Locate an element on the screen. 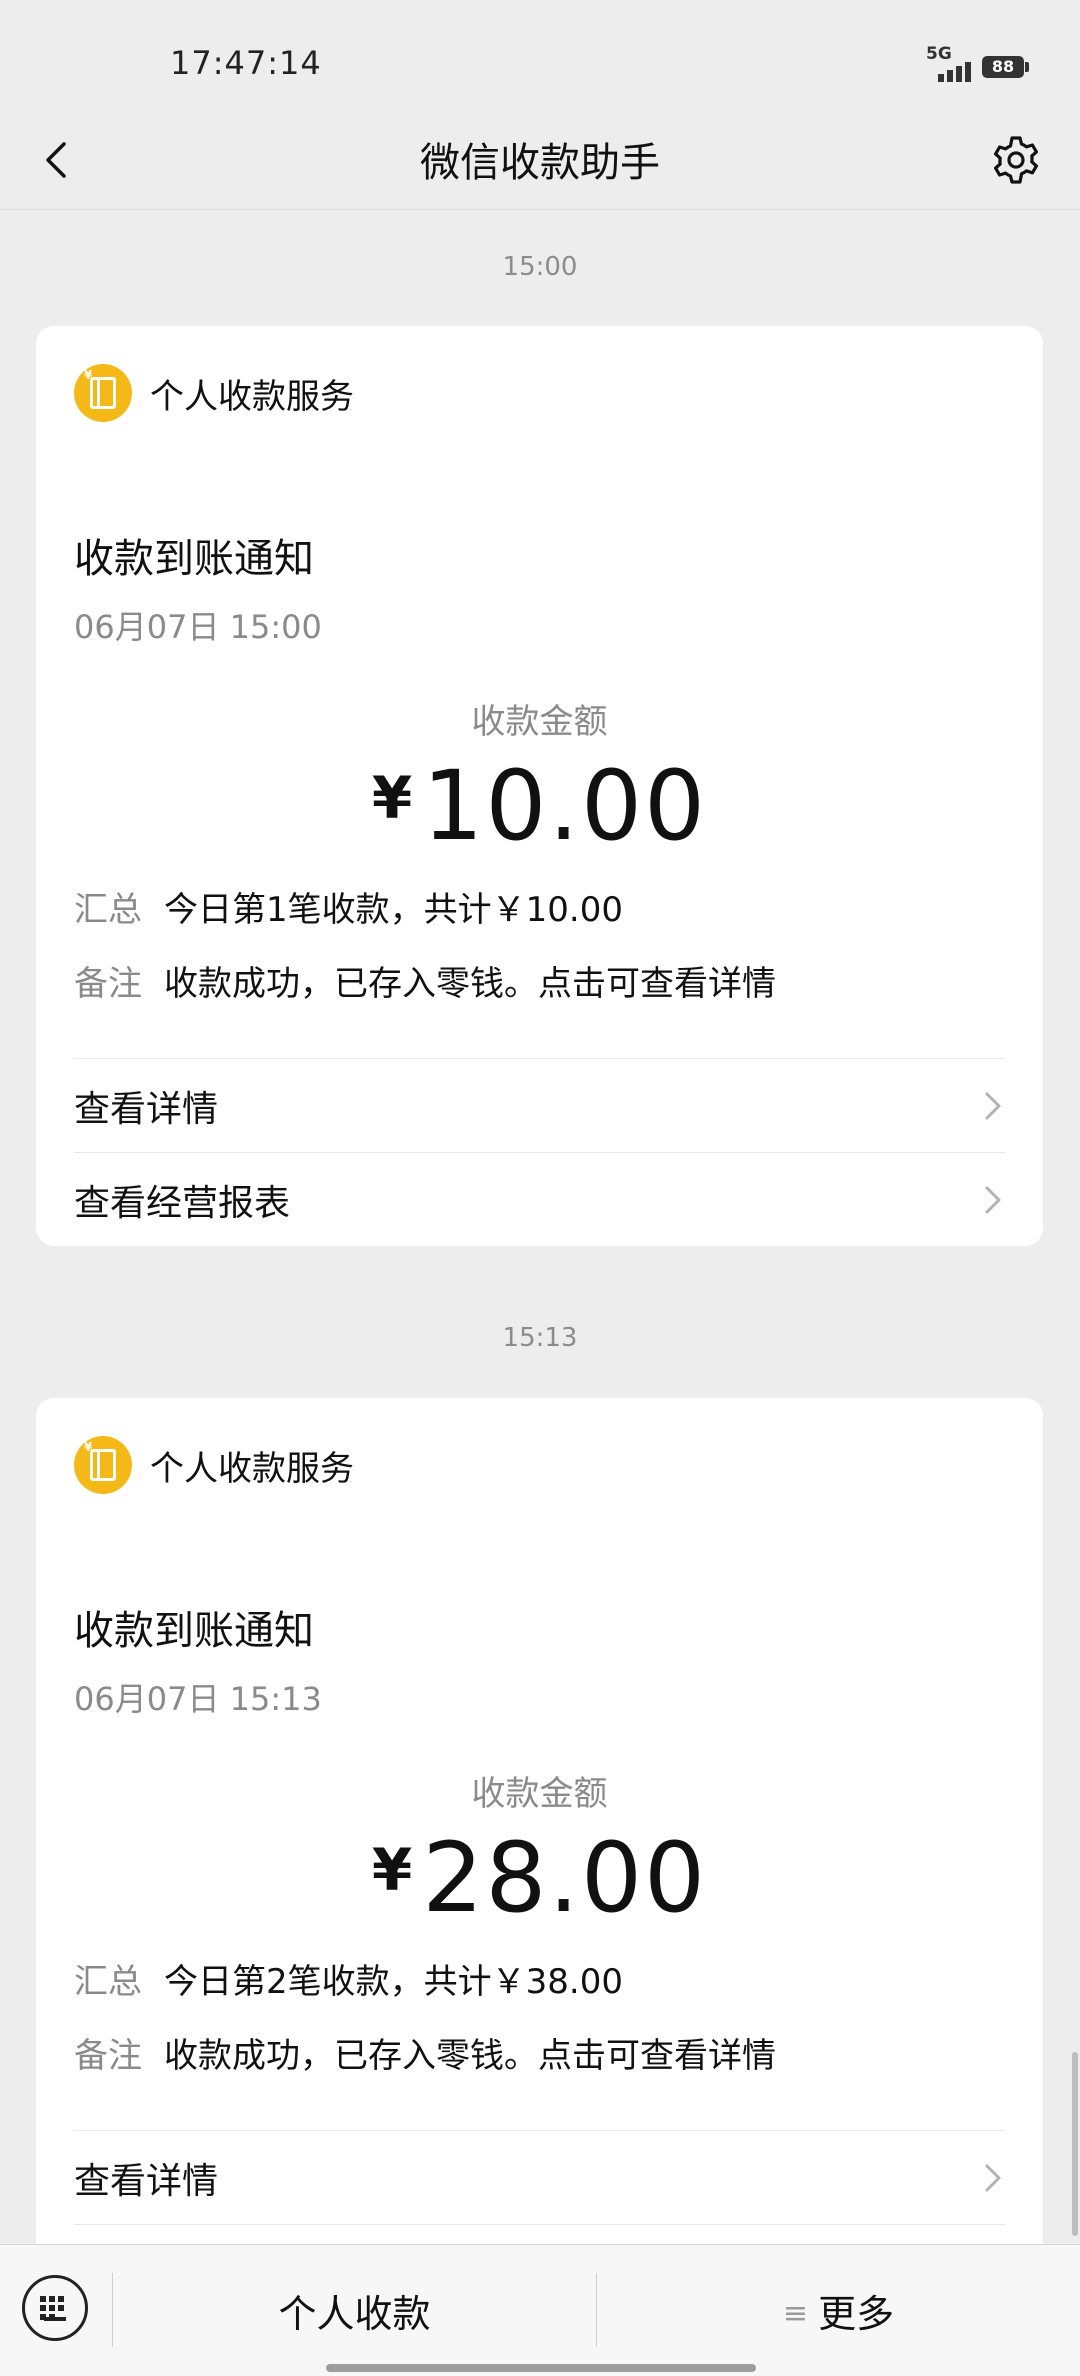 The width and height of the screenshot is (1080, 2376). menu-more: ≡ 更多 is located at coordinates (838, 2310).